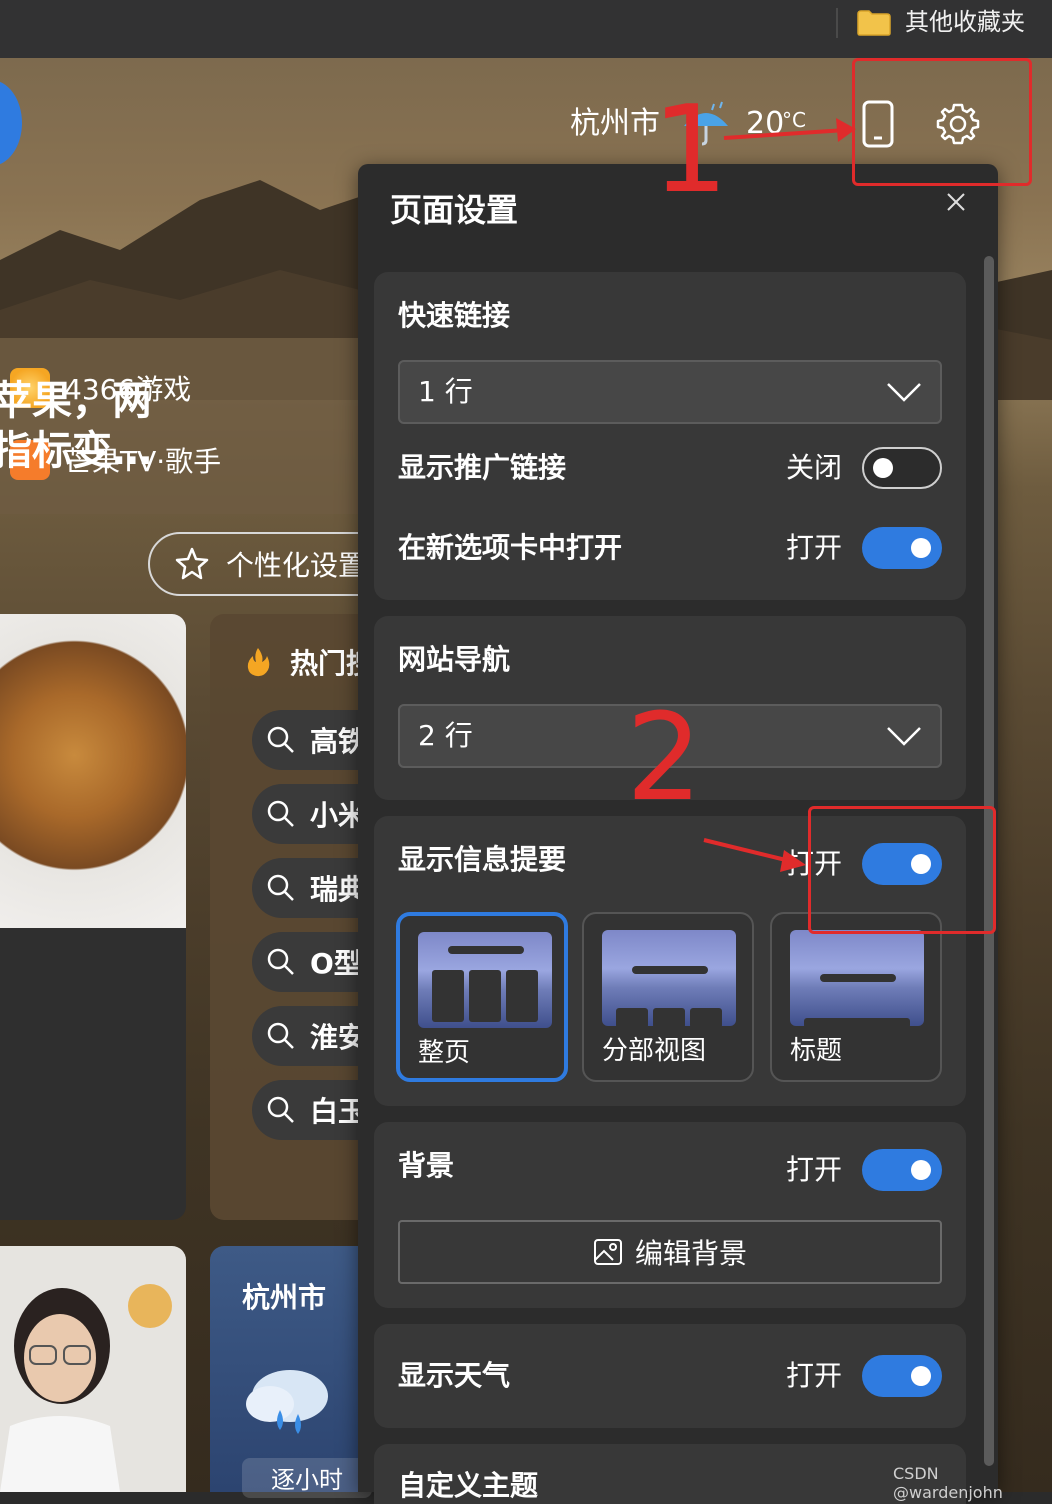  Describe the element at coordinates (86, 1388) in the screenshot. I see `video-person-image` at that location.